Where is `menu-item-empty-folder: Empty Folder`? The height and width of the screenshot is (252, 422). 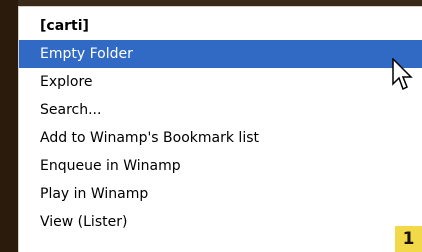 menu-item-empty-folder: Empty Folder is located at coordinates (220, 54).